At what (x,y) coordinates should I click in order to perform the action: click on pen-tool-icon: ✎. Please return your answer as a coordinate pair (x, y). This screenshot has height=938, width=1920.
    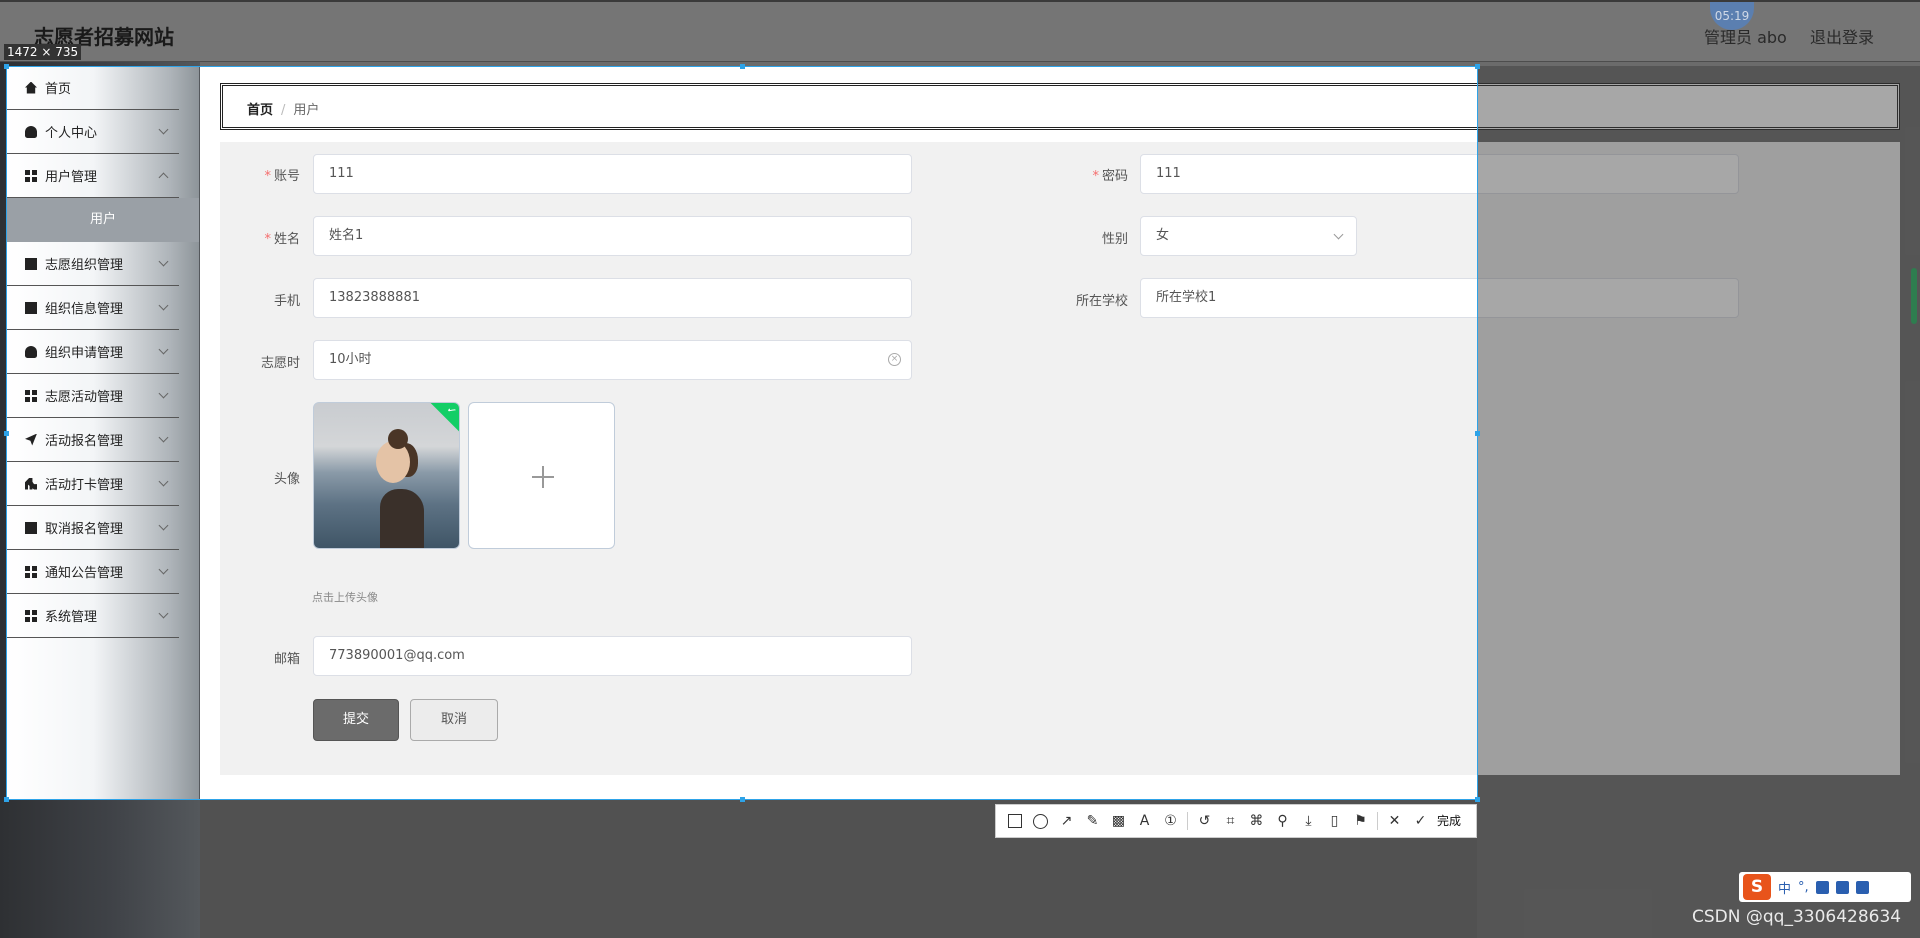
    Looking at the image, I should click on (1092, 821).